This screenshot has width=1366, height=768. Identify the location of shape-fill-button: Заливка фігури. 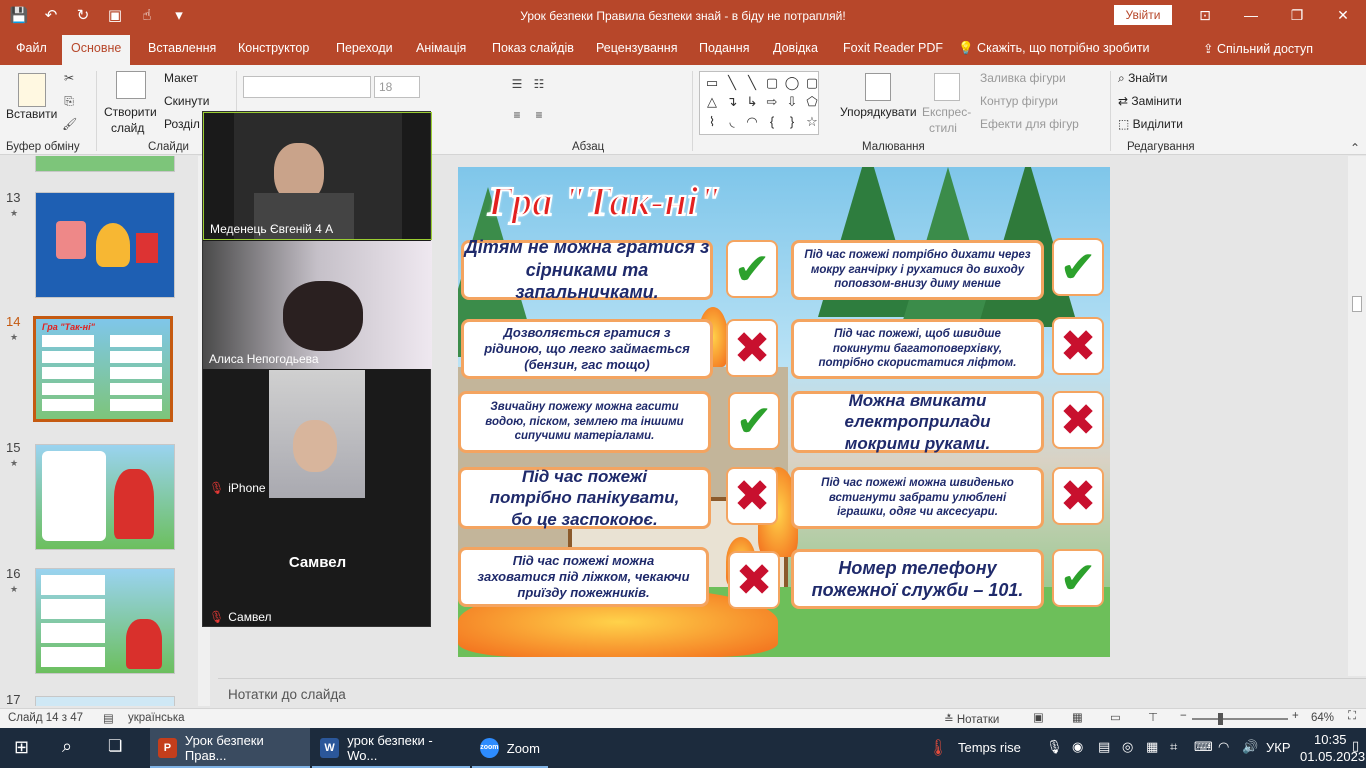
(1023, 78).